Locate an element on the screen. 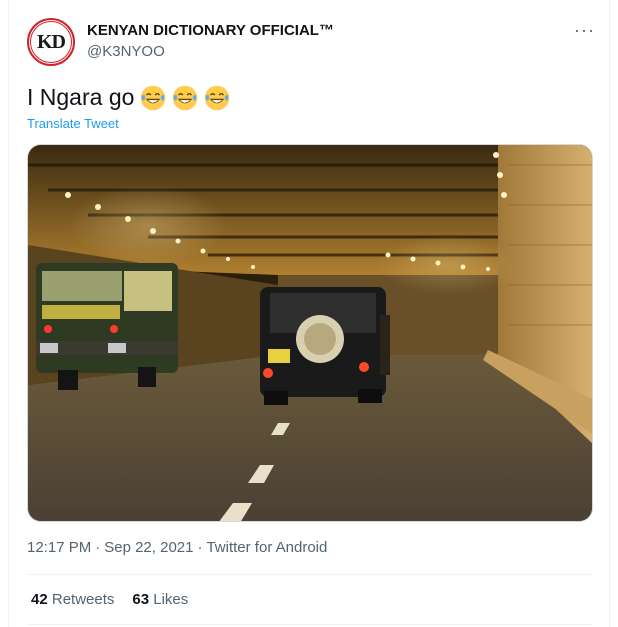 Image resolution: width=618 pixels, height=627 pixels. retweets-stat: 42 Retweets is located at coordinates (72, 599).